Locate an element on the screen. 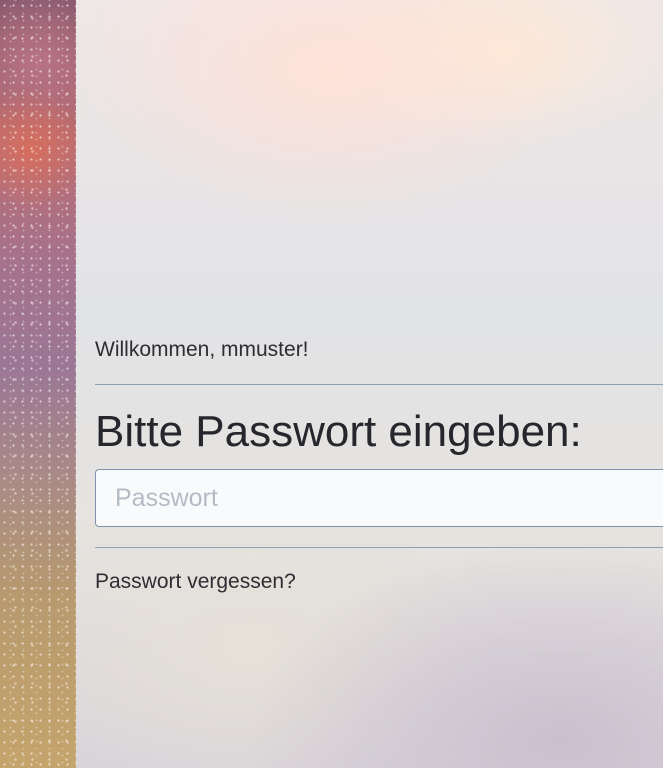 The image size is (663, 768). password-input is located at coordinates (379, 498).